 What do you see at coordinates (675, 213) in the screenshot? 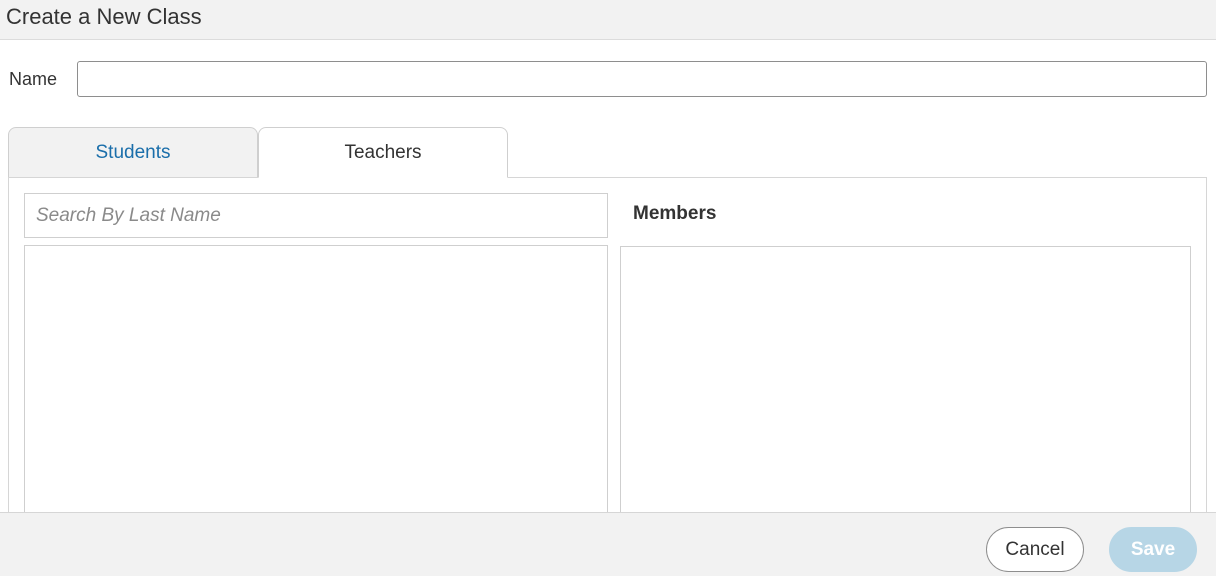
I see `members-heading: Members` at bounding box center [675, 213].